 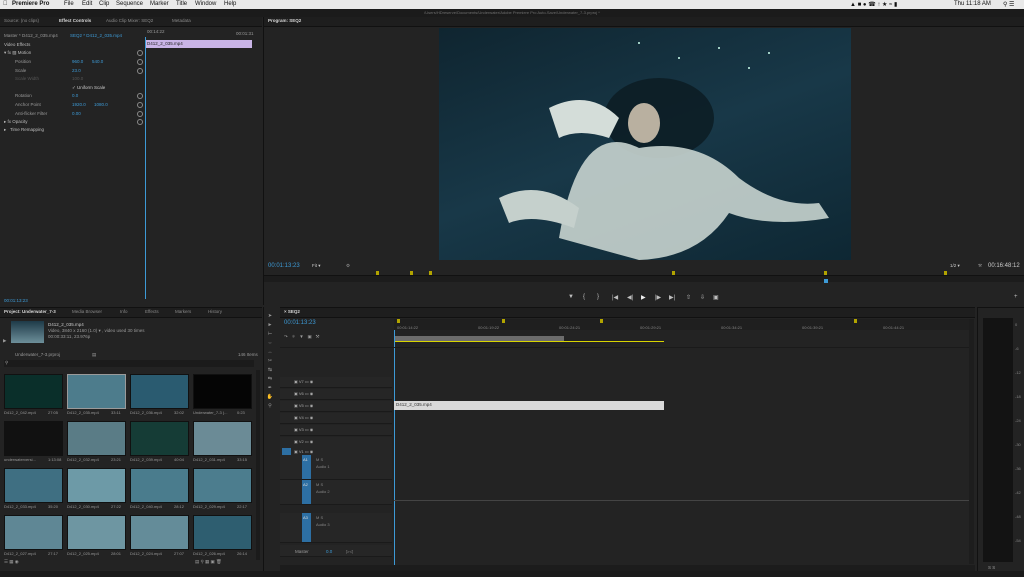 I want to click on hand-icon: ✋, so click(x=270, y=397).